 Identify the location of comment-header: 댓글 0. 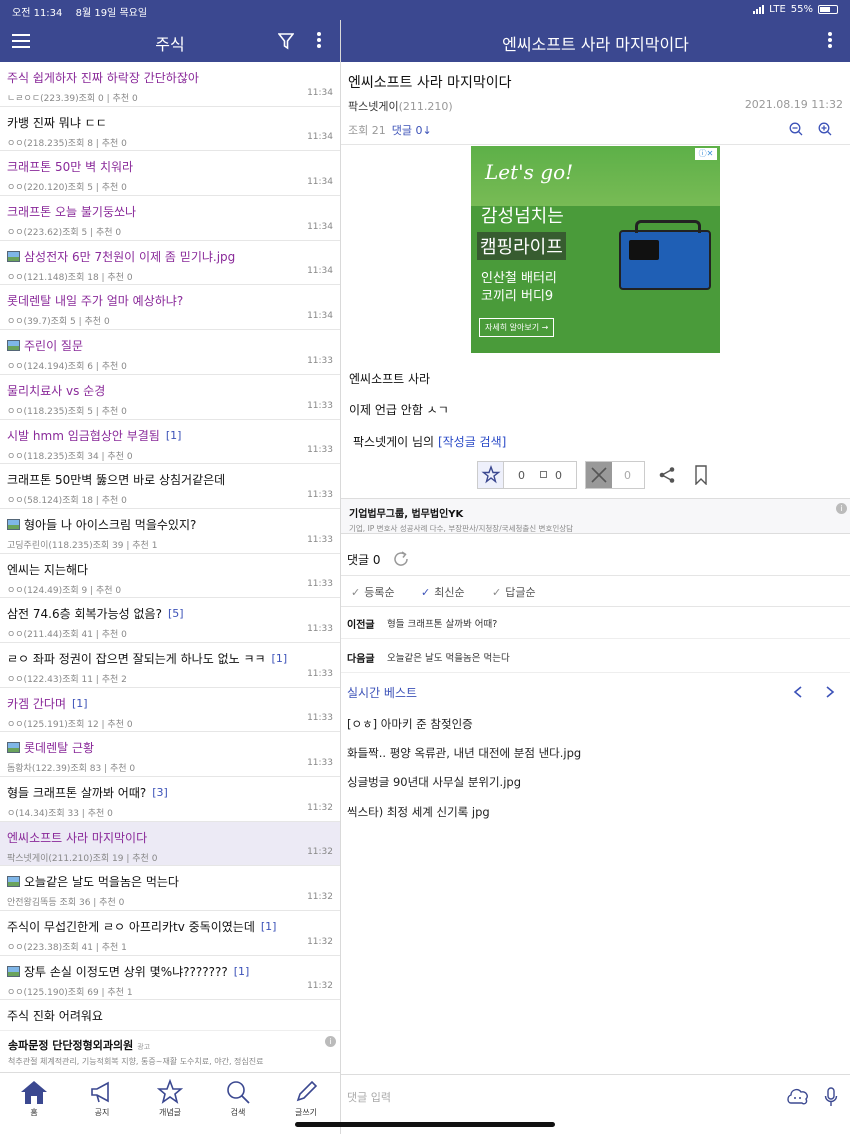
(378, 559).